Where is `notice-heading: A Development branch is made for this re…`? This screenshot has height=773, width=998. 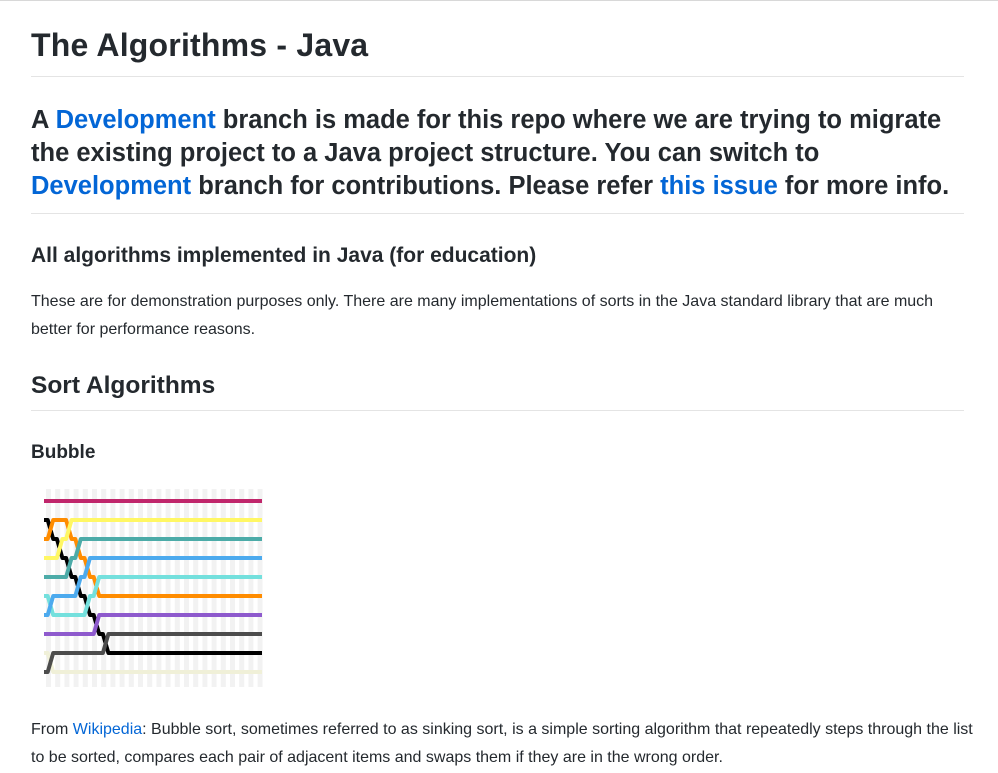 notice-heading: A Development branch is made for this re… is located at coordinates (501, 153).